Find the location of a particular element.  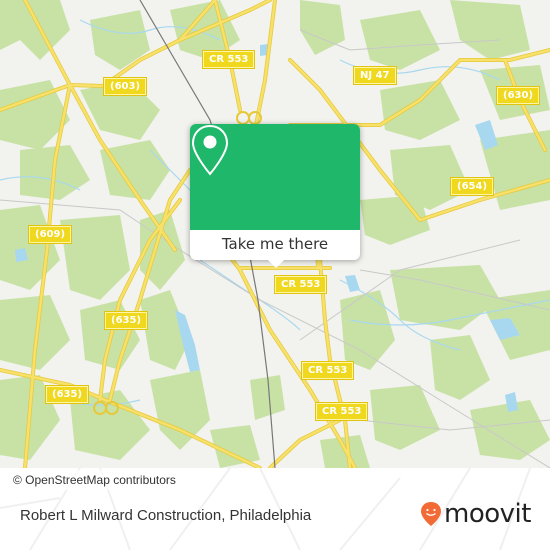

popup-pointer is located at coordinates (276, 264).